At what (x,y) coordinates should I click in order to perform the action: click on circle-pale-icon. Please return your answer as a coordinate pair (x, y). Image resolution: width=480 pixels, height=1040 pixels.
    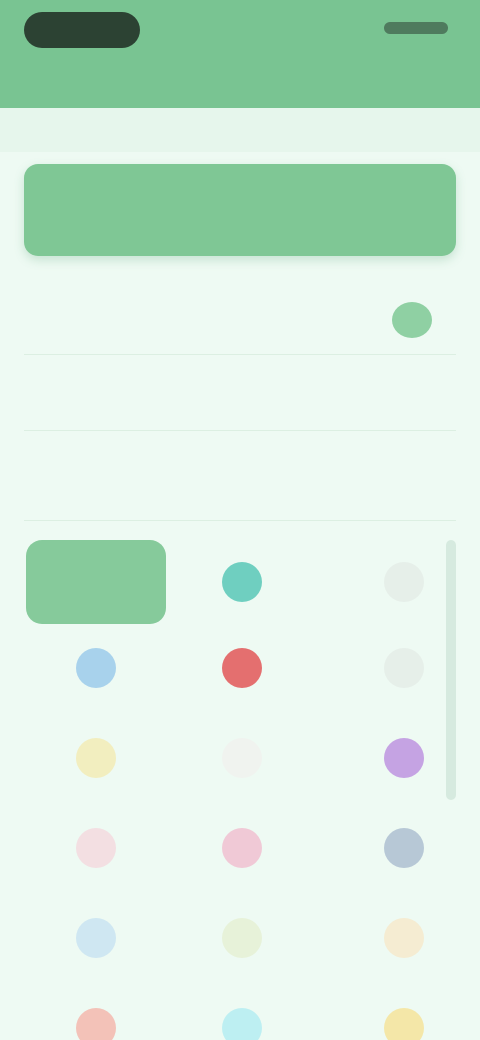
    Looking at the image, I should click on (242, 758).